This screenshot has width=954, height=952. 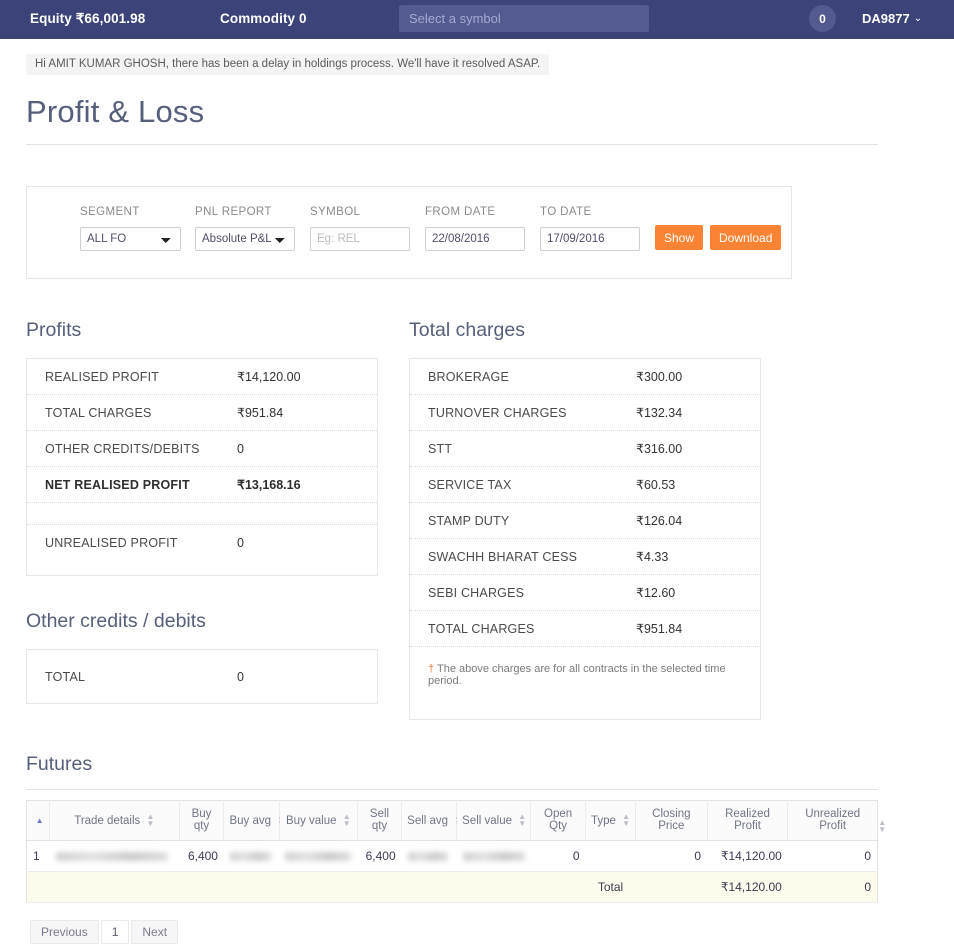 I want to click on pagination-next: Next, so click(x=155, y=932).